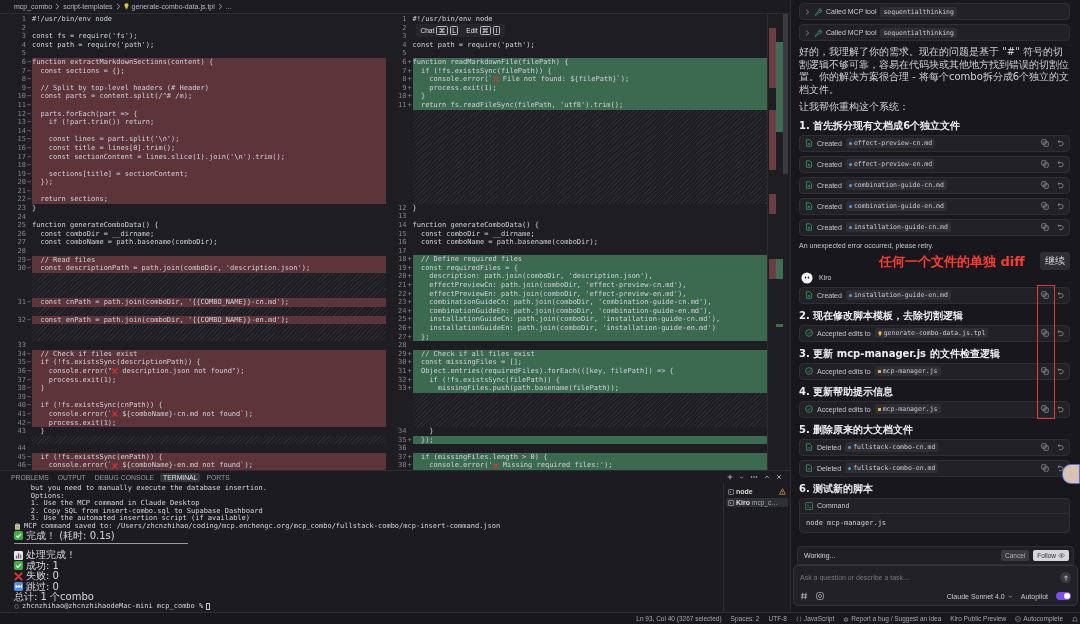 This screenshot has height=624, width=1080. I want to click on terminal-line: 总计: 1 个combo, so click(54, 597).